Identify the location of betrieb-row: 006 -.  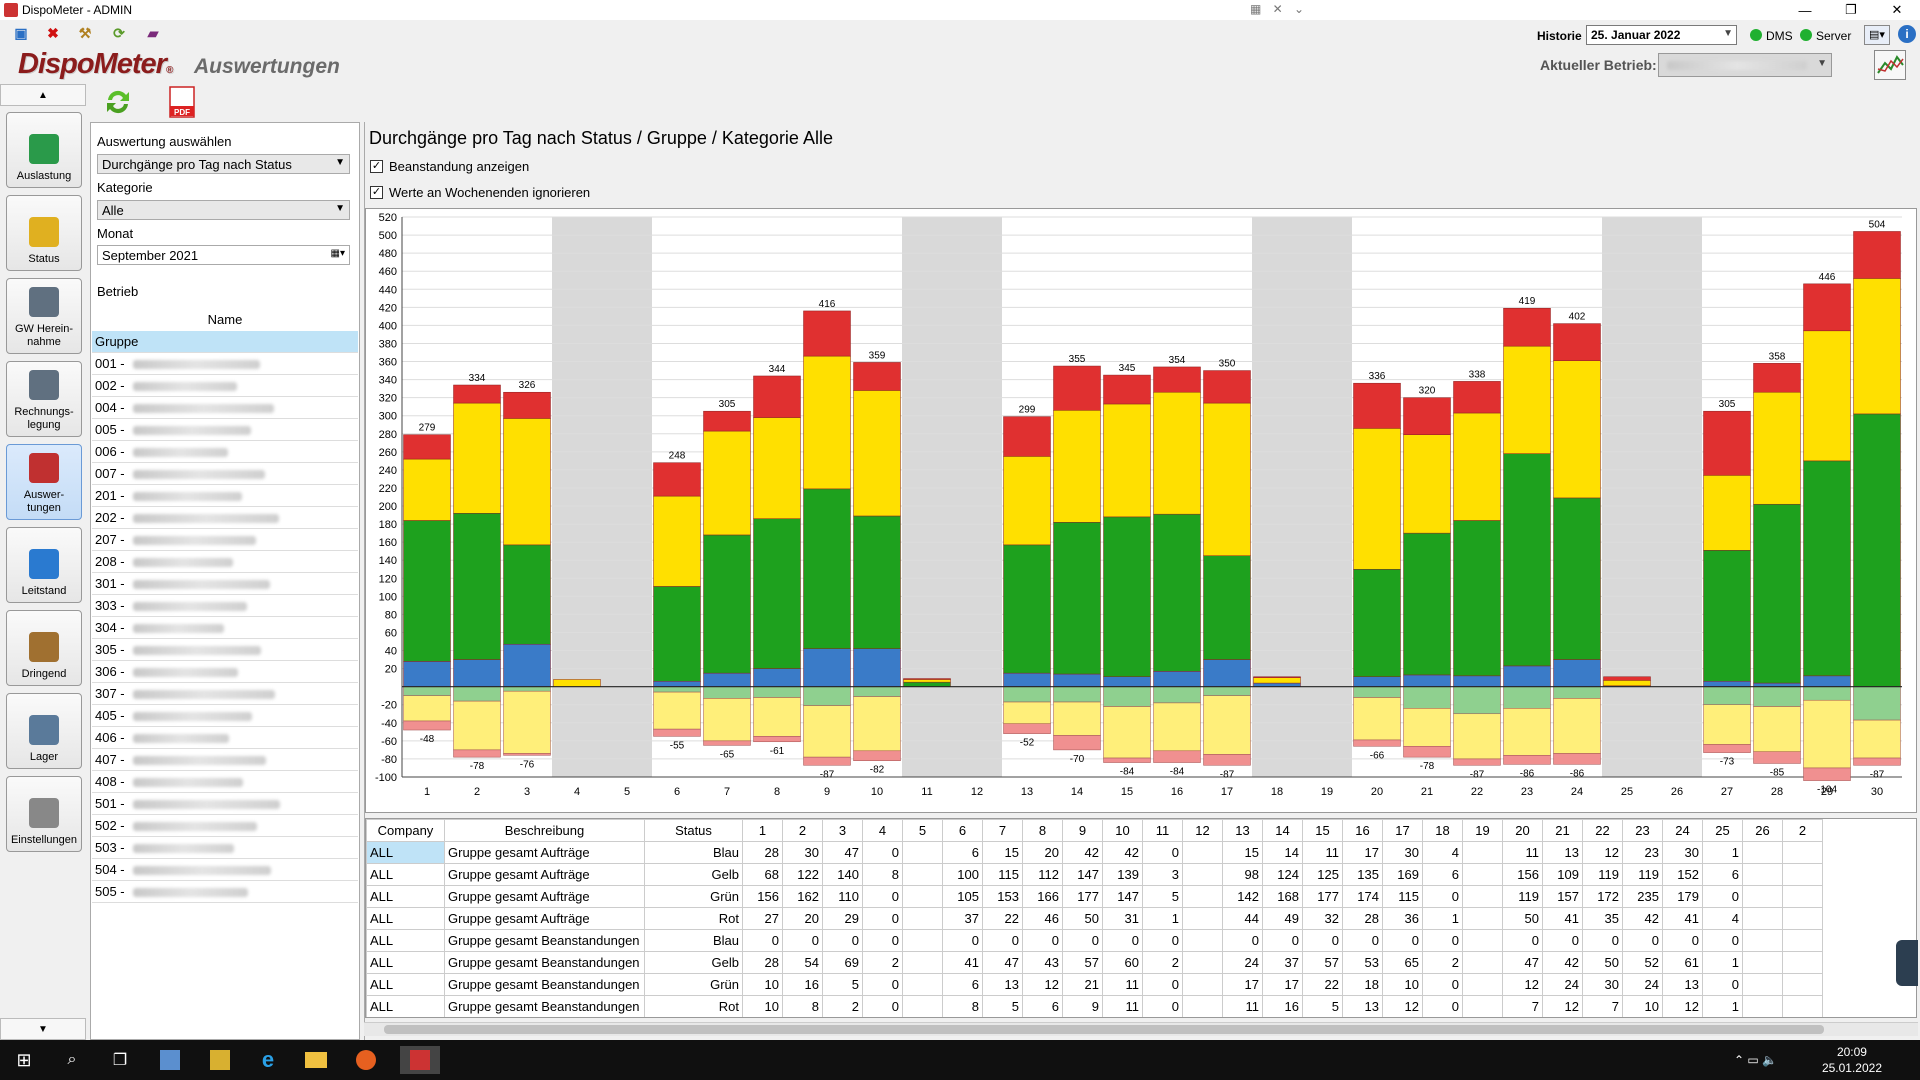
(225, 452).